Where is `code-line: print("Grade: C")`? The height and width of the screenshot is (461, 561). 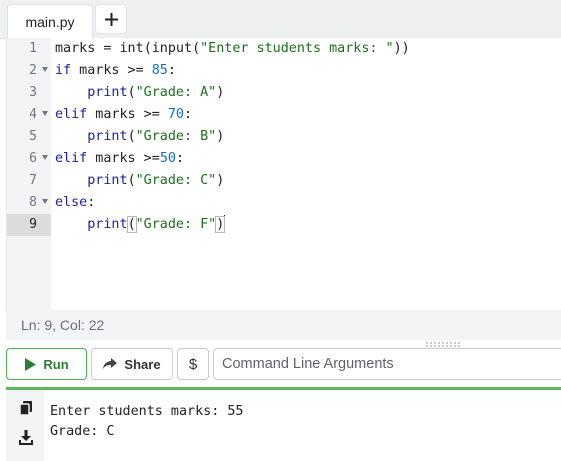 code-line: print("Grade: C") is located at coordinates (156, 180).